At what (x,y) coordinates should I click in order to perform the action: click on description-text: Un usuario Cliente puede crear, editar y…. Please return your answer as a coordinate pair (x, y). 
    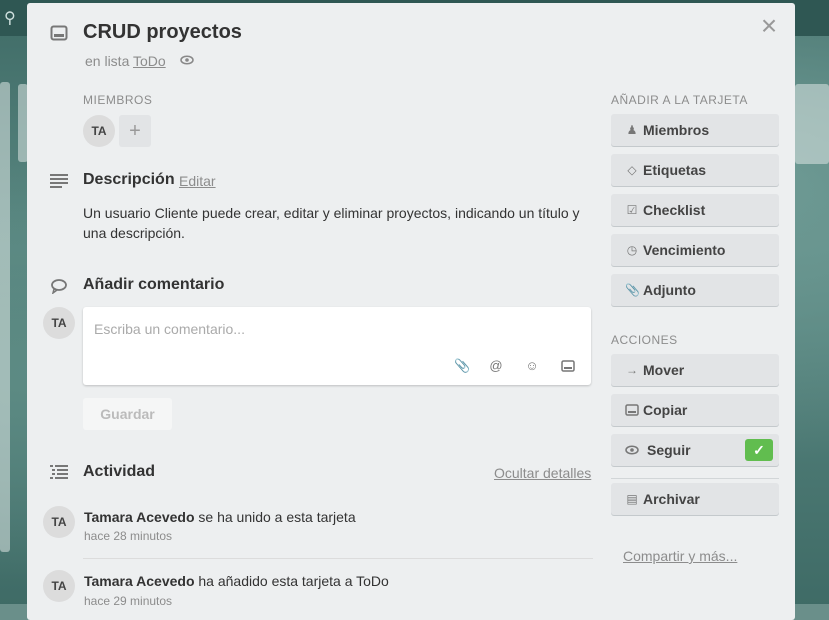
    Looking at the image, I should click on (340, 223).